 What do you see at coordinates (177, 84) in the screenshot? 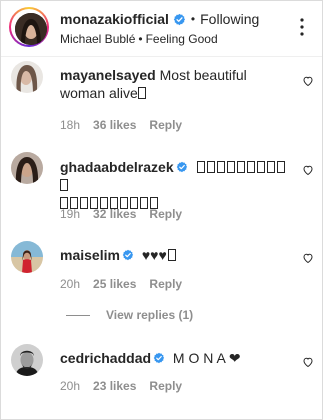
I see `comment-text: mayanelsayed Most beautiful woman alive` at bounding box center [177, 84].